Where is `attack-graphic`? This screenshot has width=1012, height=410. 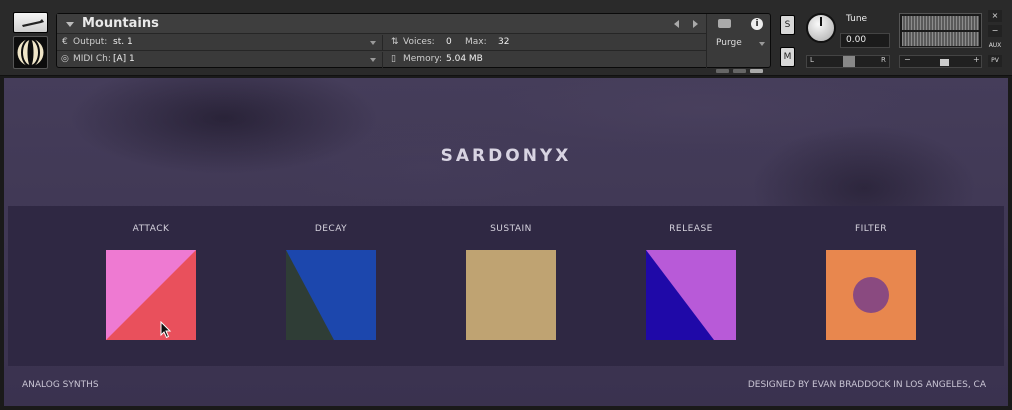 attack-graphic is located at coordinates (151, 295).